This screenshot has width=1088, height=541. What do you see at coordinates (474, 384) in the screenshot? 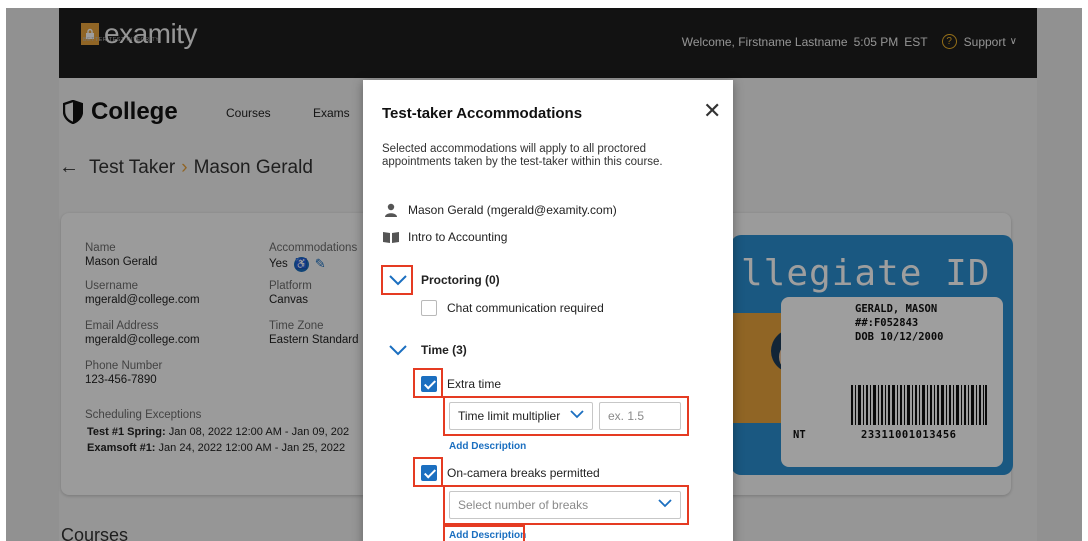
I see `extra-time-label: Extra time` at bounding box center [474, 384].